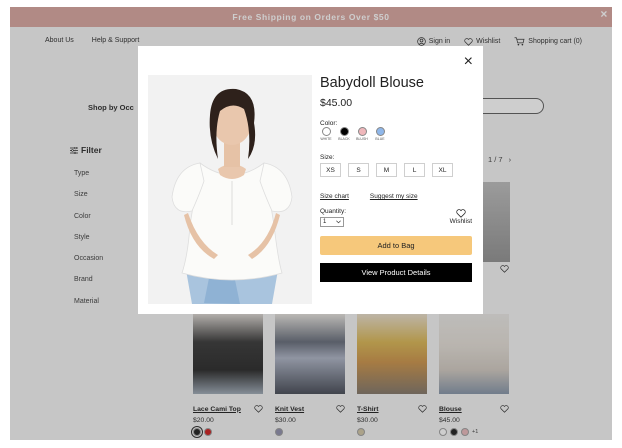 The image size is (622, 448). Describe the element at coordinates (442, 170) in the screenshot. I see `size-option-xl: XL` at that location.